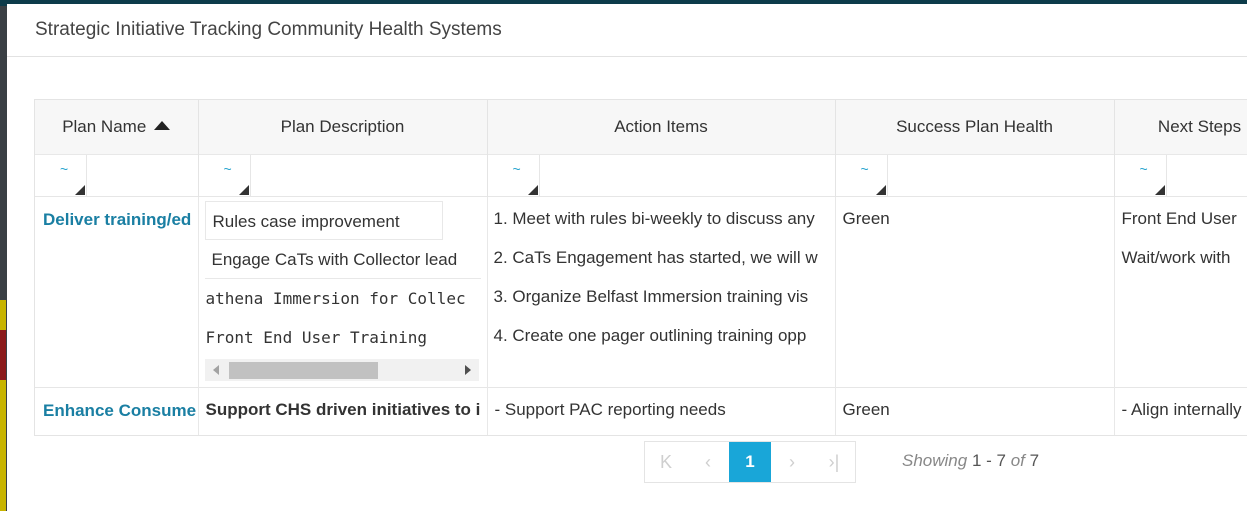 The image size is (1247, 511). I want to click on scroll-right-icon, so click(467, 369).